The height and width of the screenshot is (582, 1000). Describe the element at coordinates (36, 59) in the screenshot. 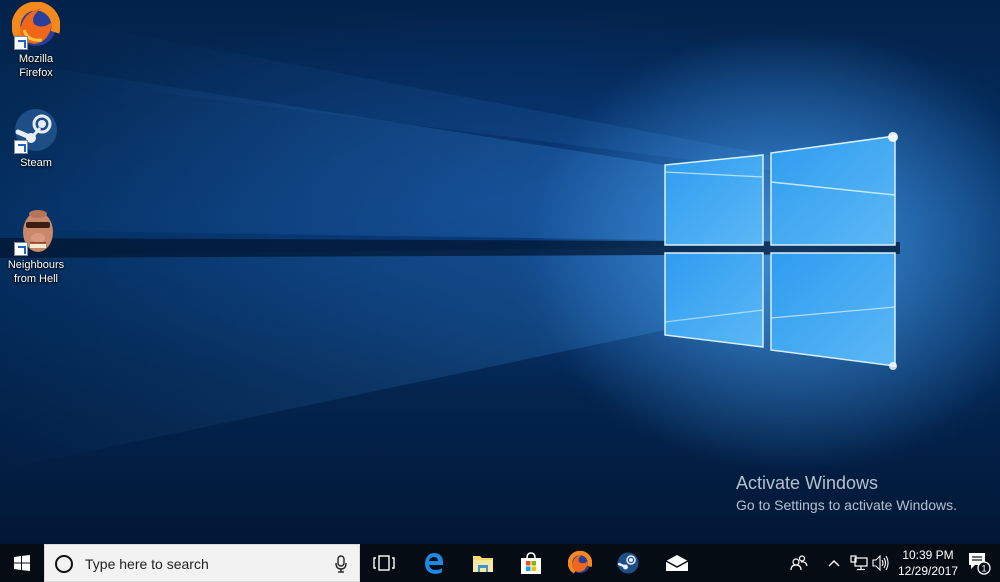

I see `desktop-icon-label: Mozilla` at that location.